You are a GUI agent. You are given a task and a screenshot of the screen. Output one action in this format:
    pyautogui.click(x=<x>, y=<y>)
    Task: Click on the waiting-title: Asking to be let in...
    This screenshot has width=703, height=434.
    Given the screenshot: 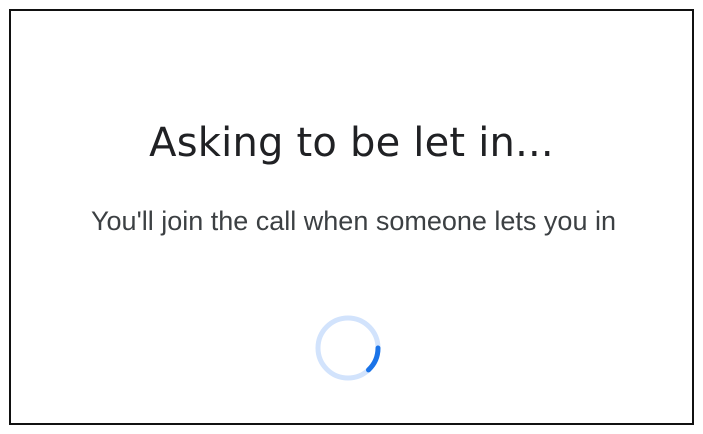 What is the action you would take?
    pyautogui.click(x=351, y=143)
    